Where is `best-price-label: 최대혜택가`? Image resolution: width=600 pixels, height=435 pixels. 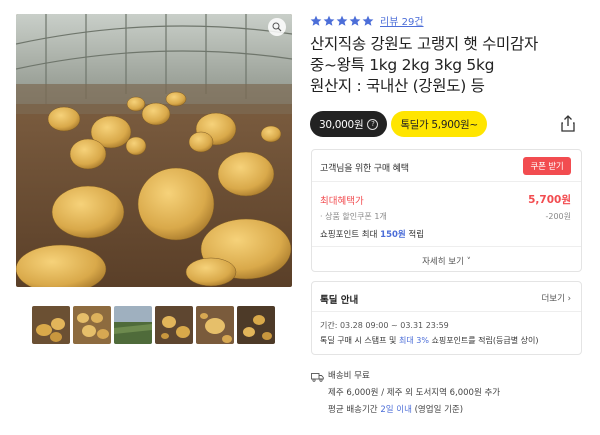
best-price-label: 최대혜택가 is located at coordinates (342, 201).